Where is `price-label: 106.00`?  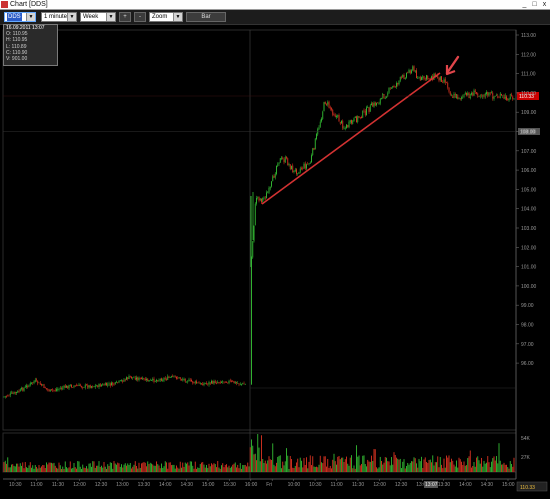 price-label: 106.00 is located at coordinates (529, 171).